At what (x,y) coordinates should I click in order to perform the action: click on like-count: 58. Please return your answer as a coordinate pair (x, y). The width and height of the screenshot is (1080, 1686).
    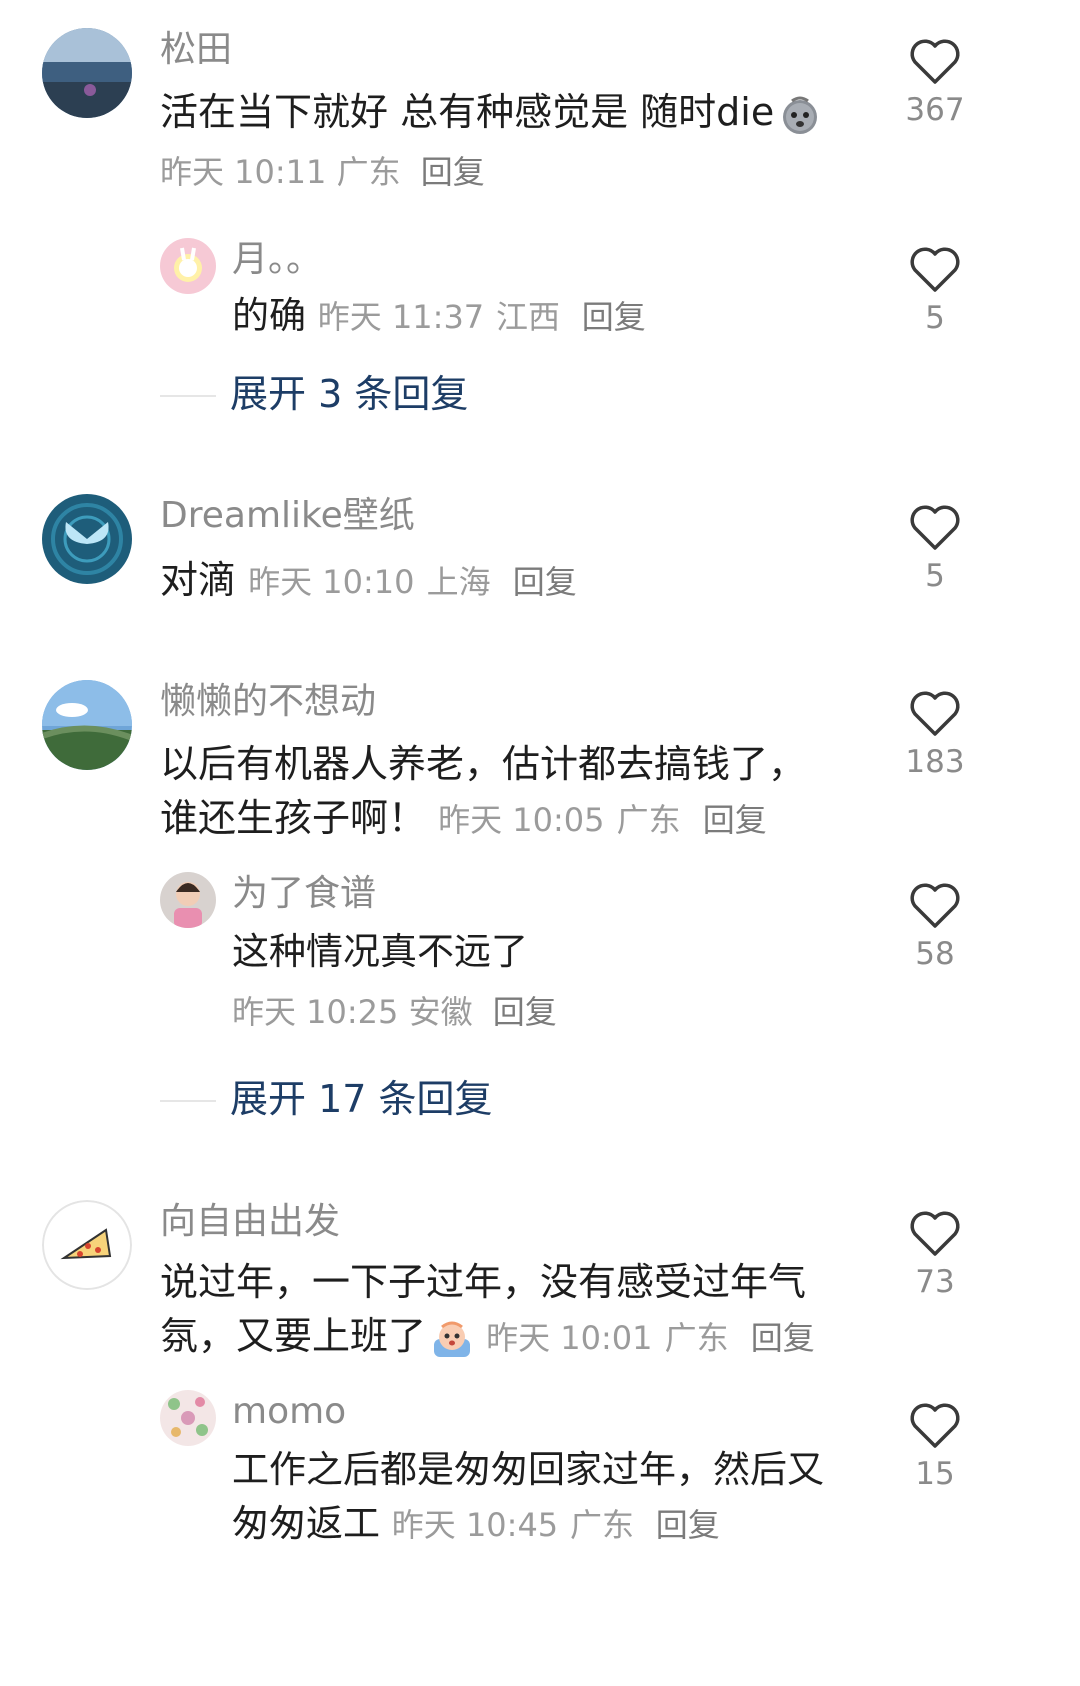
    Looking at the image, I should click on (935, 954).